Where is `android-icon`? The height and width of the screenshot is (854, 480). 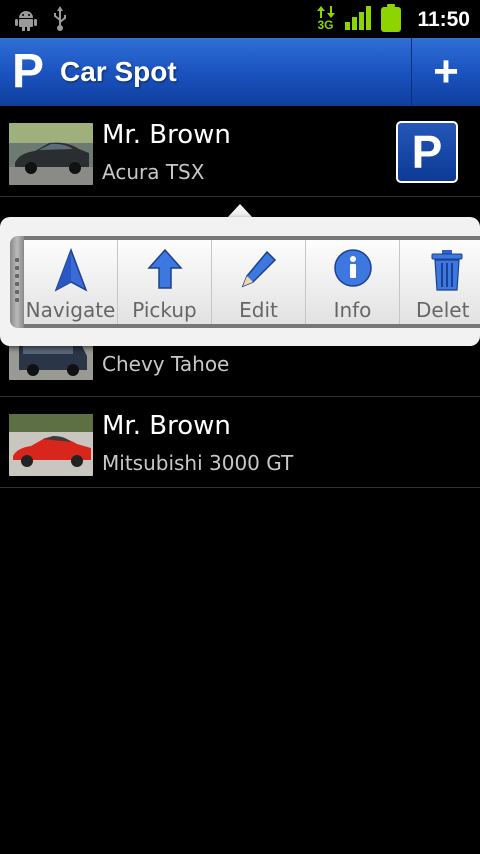
android-icon is located at coordinates (26, 21).